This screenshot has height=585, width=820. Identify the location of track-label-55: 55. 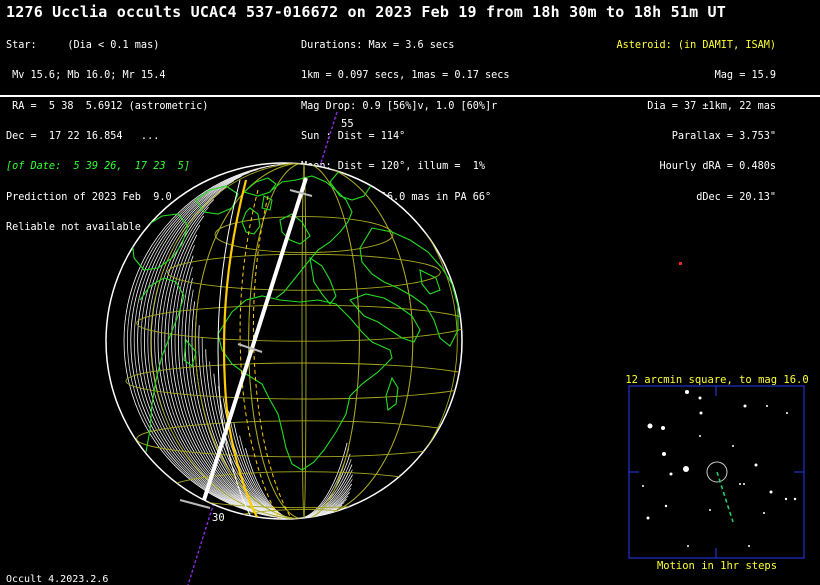
(347, 124).